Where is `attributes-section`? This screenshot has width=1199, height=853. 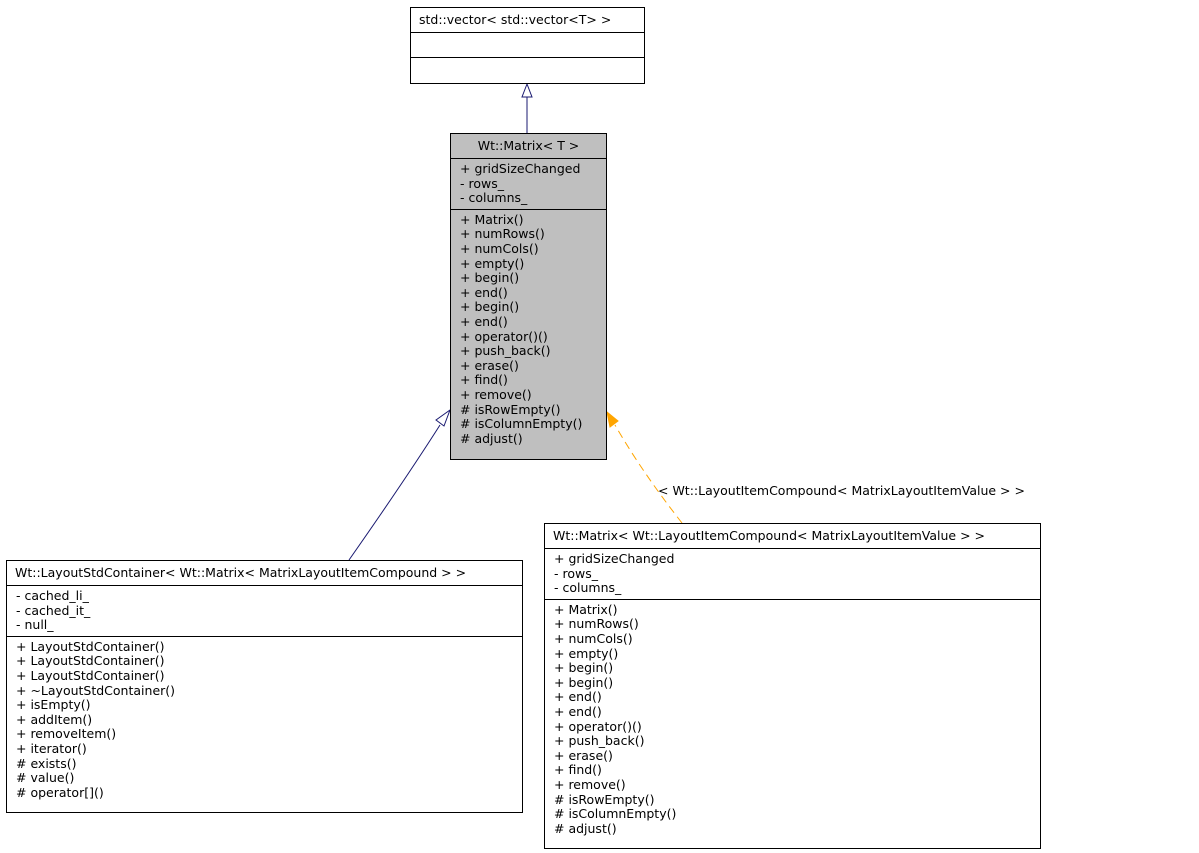
attributes-section is located at coordinates (527, 45).